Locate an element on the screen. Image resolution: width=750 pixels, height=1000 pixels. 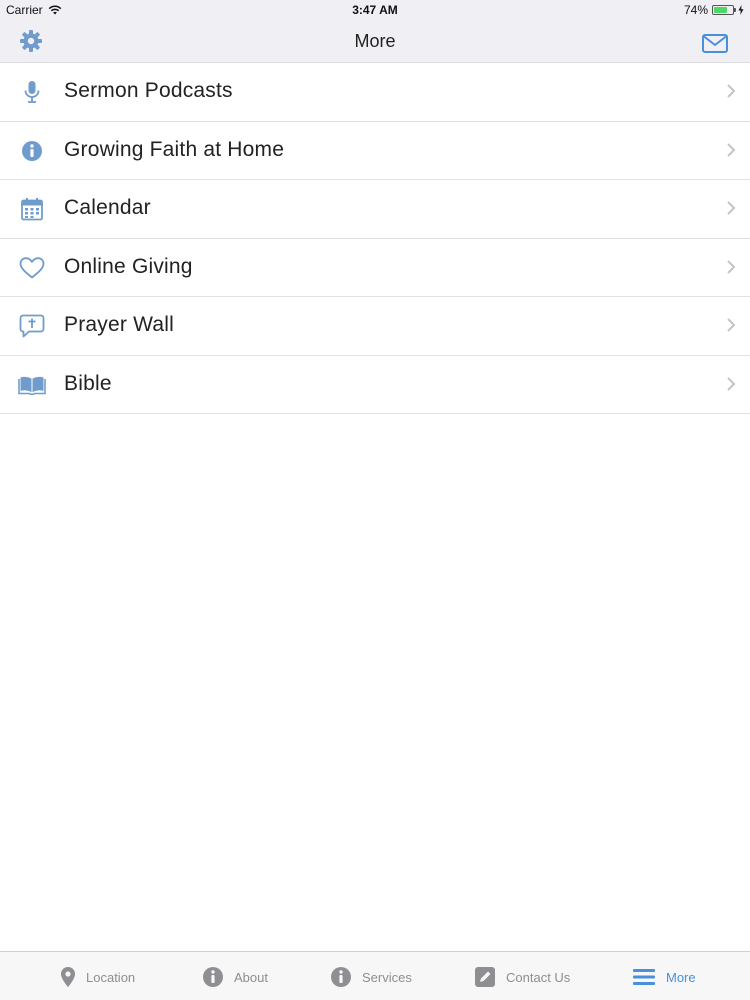
calendar-icon is located at coordinates (32, 209).